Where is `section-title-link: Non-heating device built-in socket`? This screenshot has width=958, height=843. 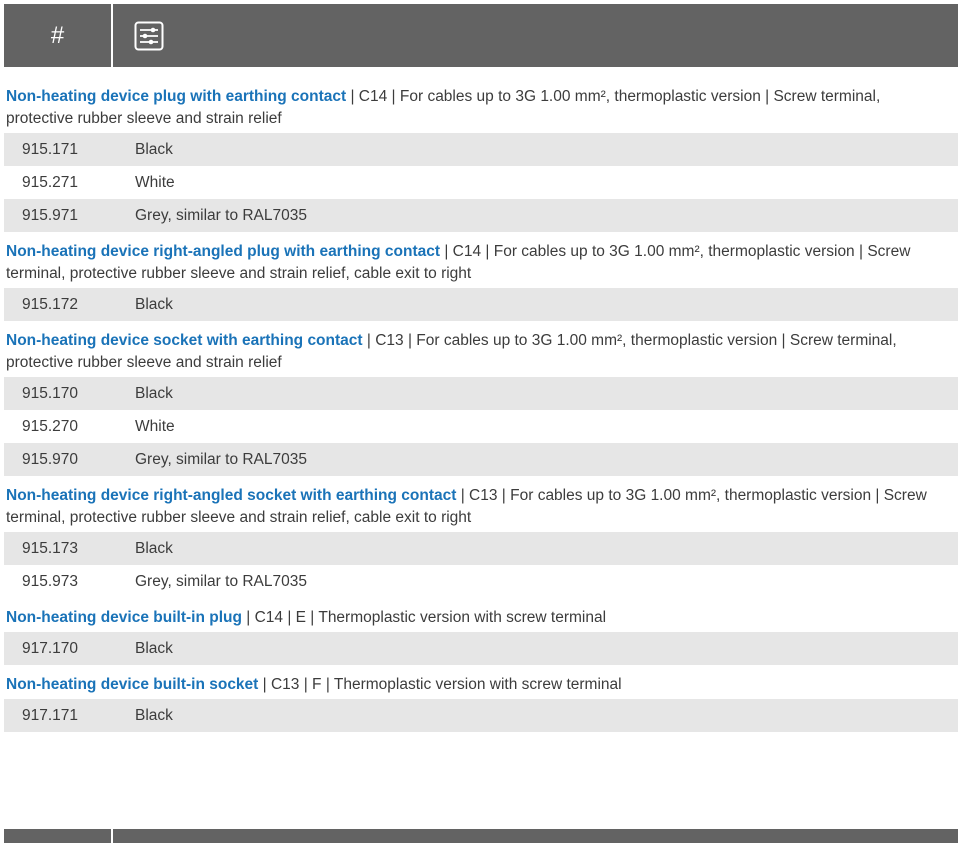 section-title-link: Non-heating device built-in socket is located at coordinates (132, 684).